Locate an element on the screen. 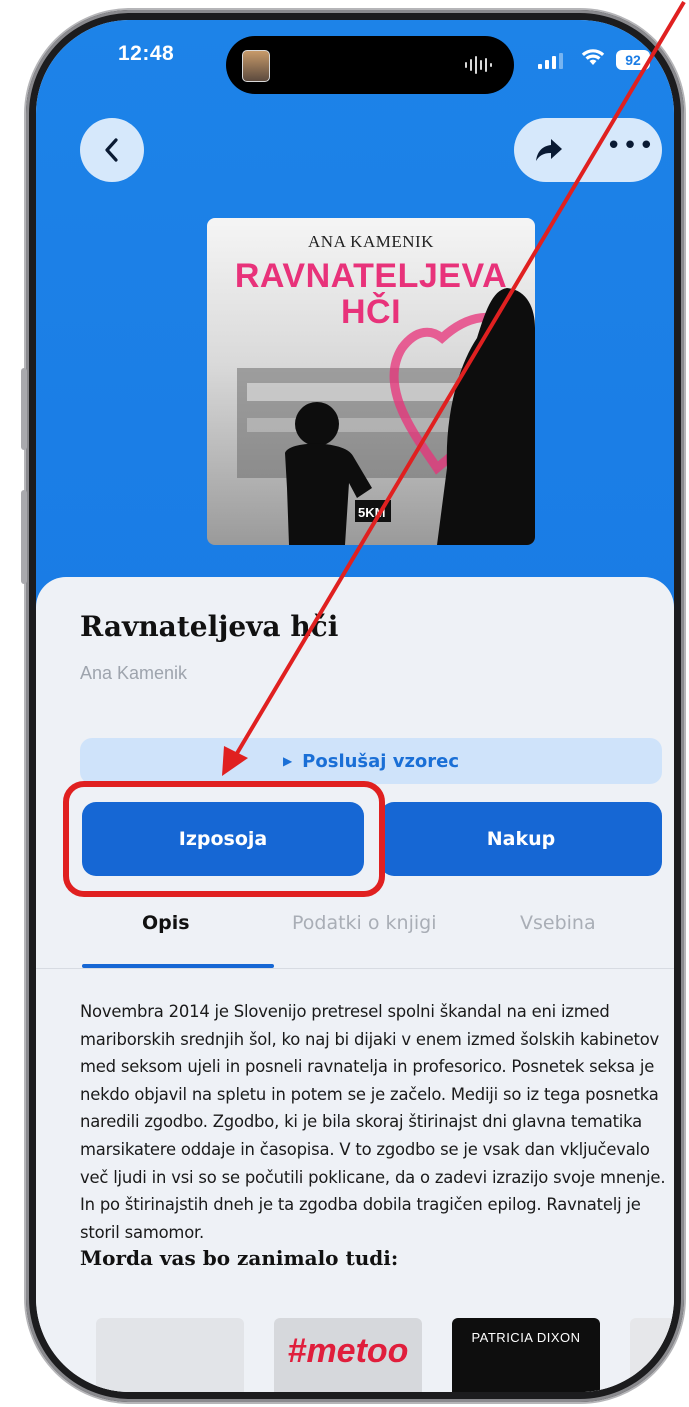  volume-up-button is located at coordinates (24, 409).